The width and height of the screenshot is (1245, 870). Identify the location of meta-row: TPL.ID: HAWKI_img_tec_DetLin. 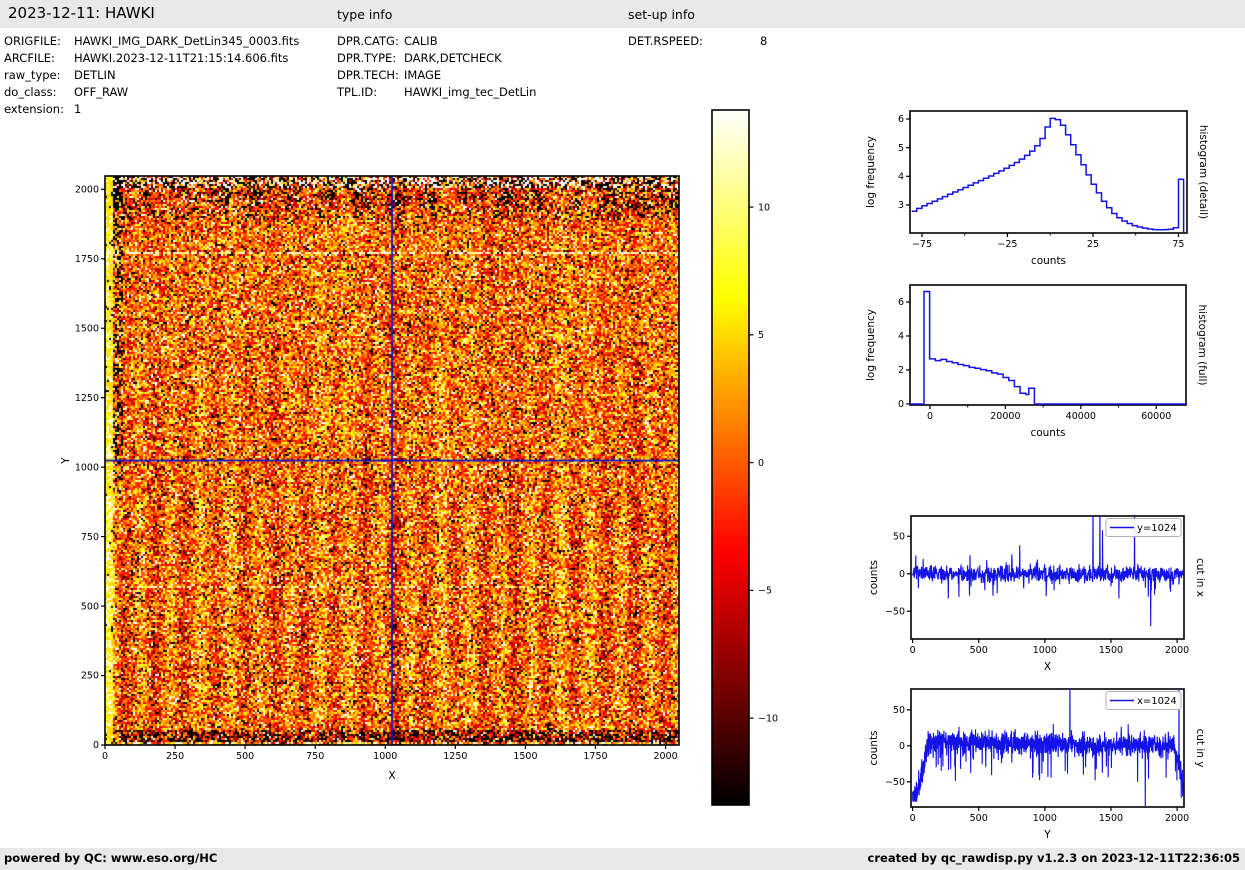
(436, 92).